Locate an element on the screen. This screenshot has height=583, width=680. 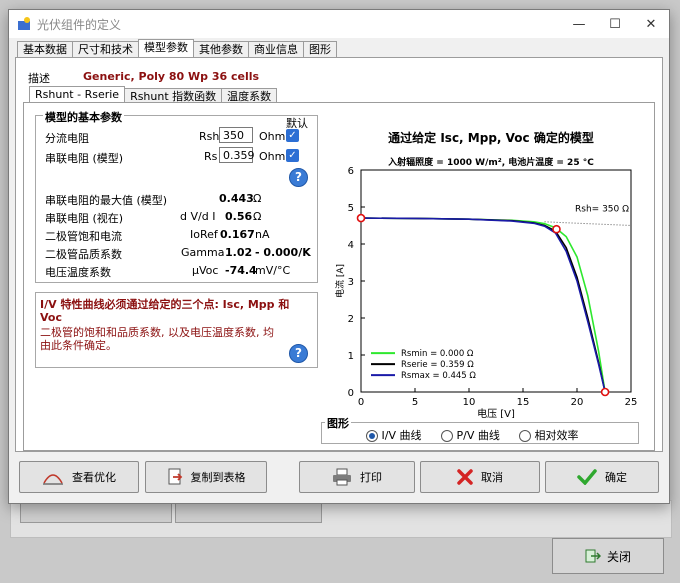
y-tick-label: 0 is located at coordinates (351, 393).